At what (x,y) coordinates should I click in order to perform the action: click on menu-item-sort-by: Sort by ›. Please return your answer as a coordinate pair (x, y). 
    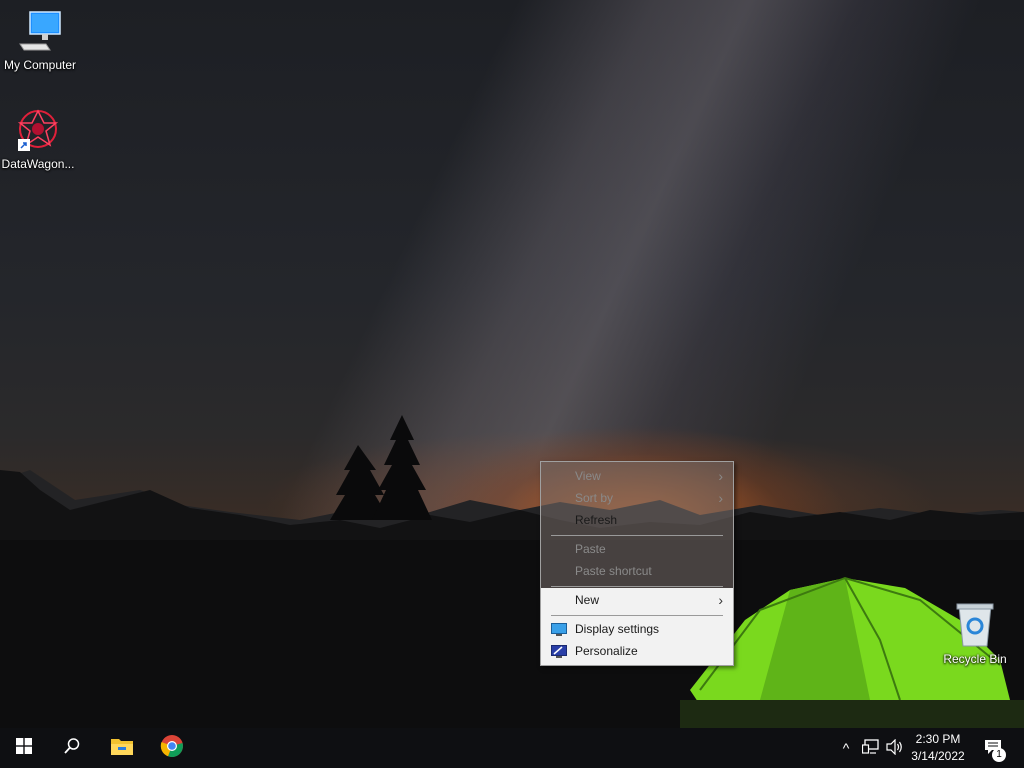
    Looking at the image, I should click on (637, 498).